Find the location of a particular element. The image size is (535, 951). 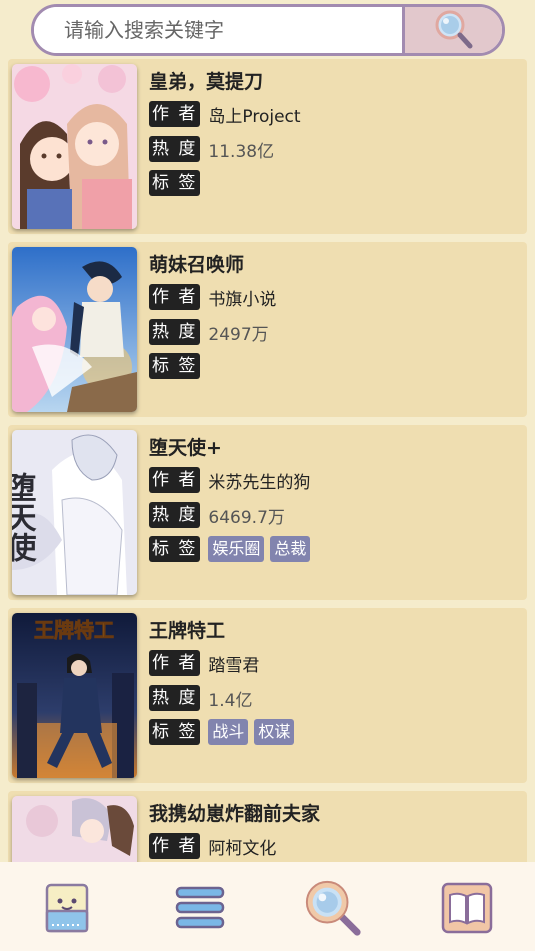

nav-bookshelf is located at coordinates (467, 908).